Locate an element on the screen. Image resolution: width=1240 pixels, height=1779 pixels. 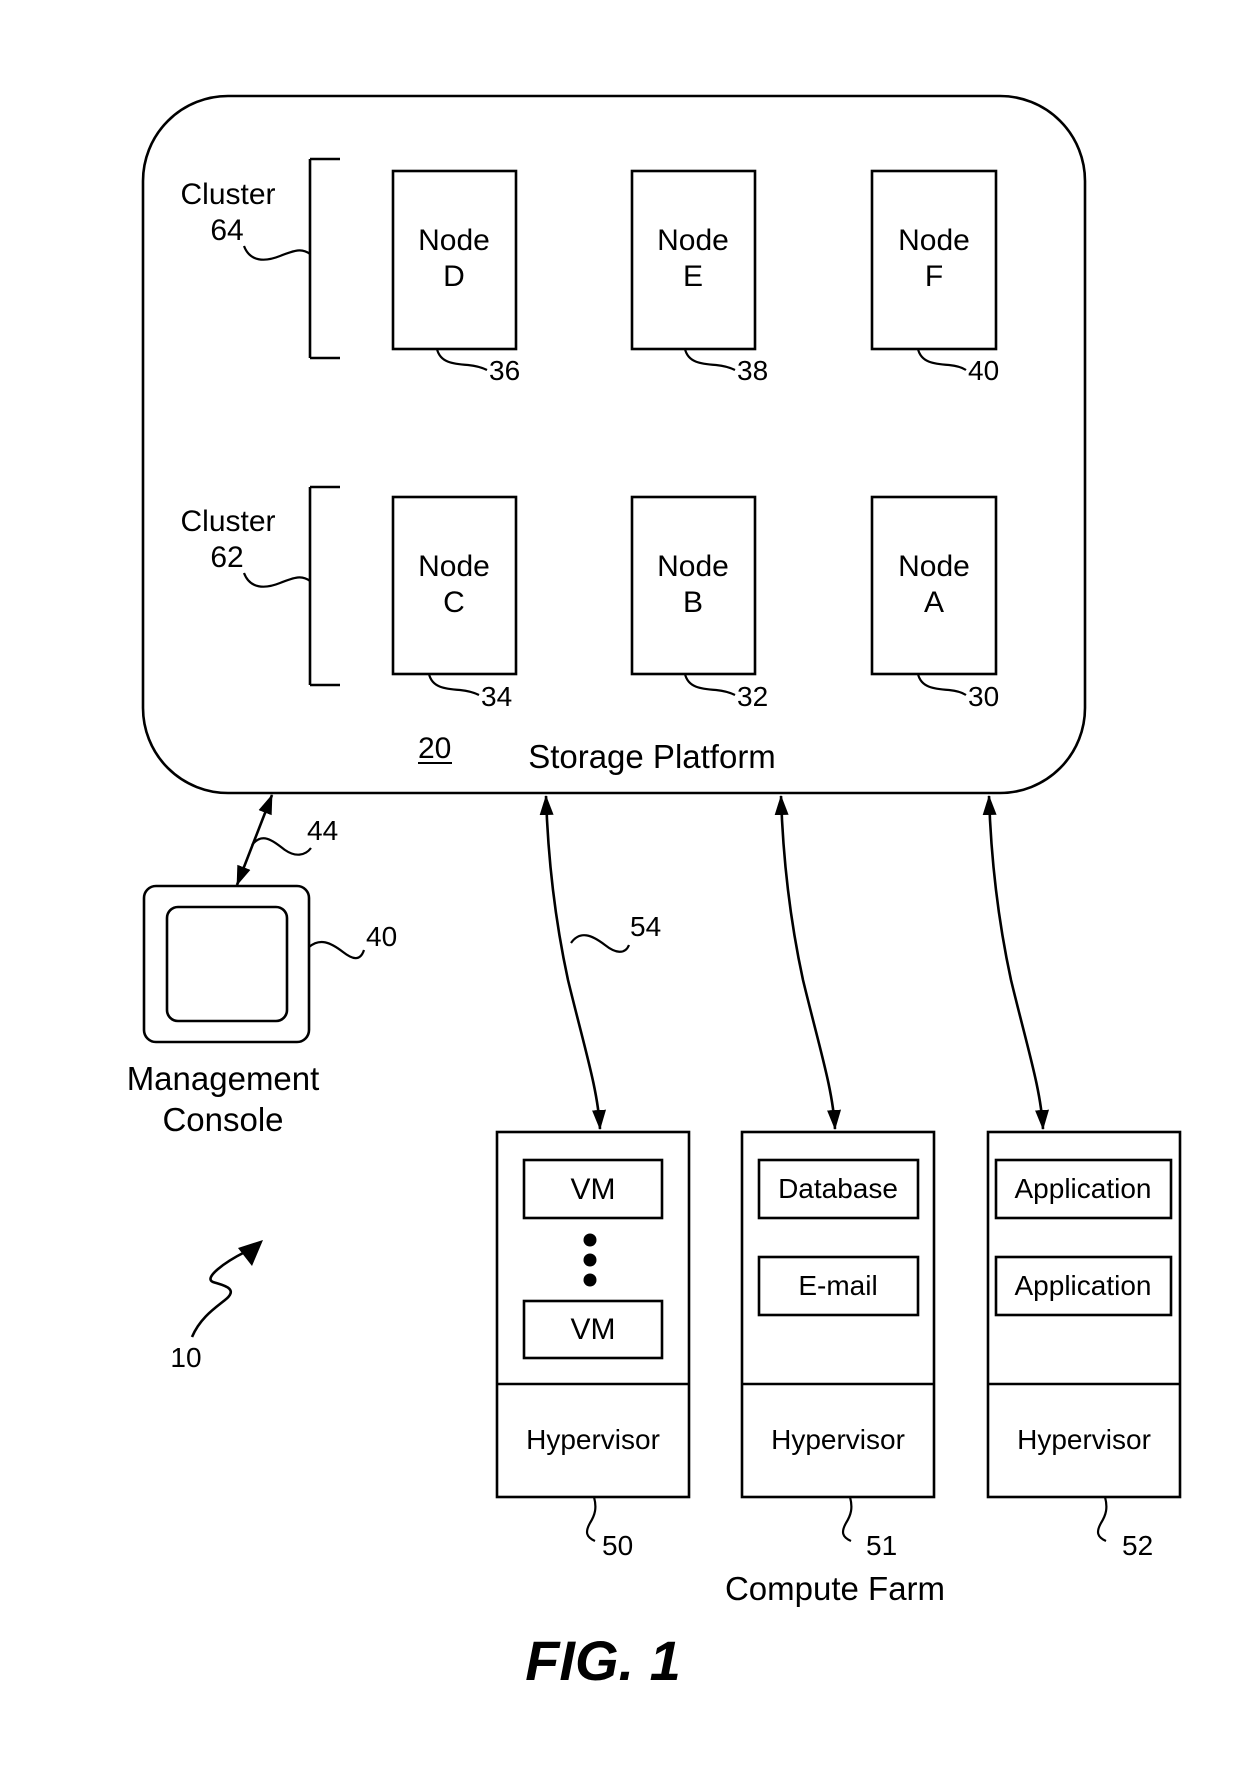
node-b: Node B 32 is located at coordinates (699, 603).